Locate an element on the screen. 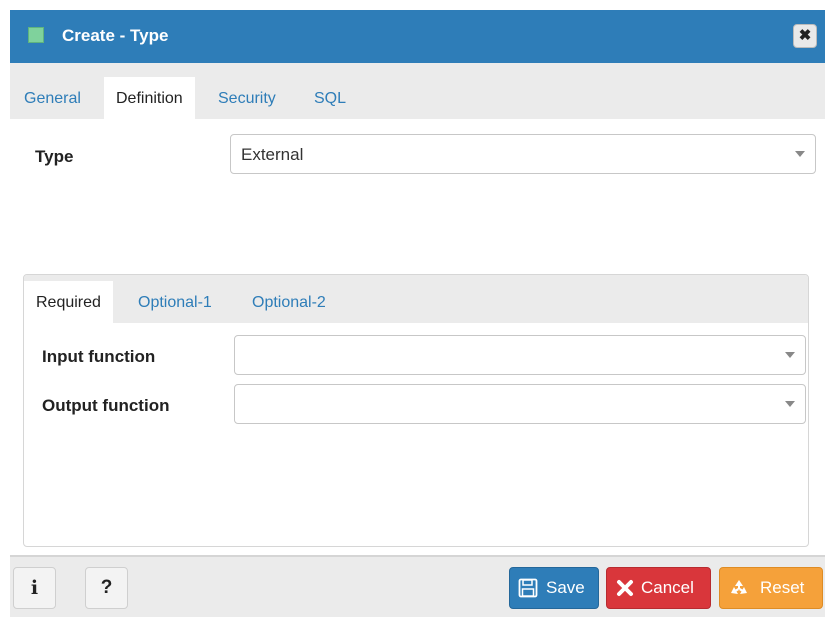 The height and width of the screenshot is (617, 825). save-icon is located at coordinates (528, 588).